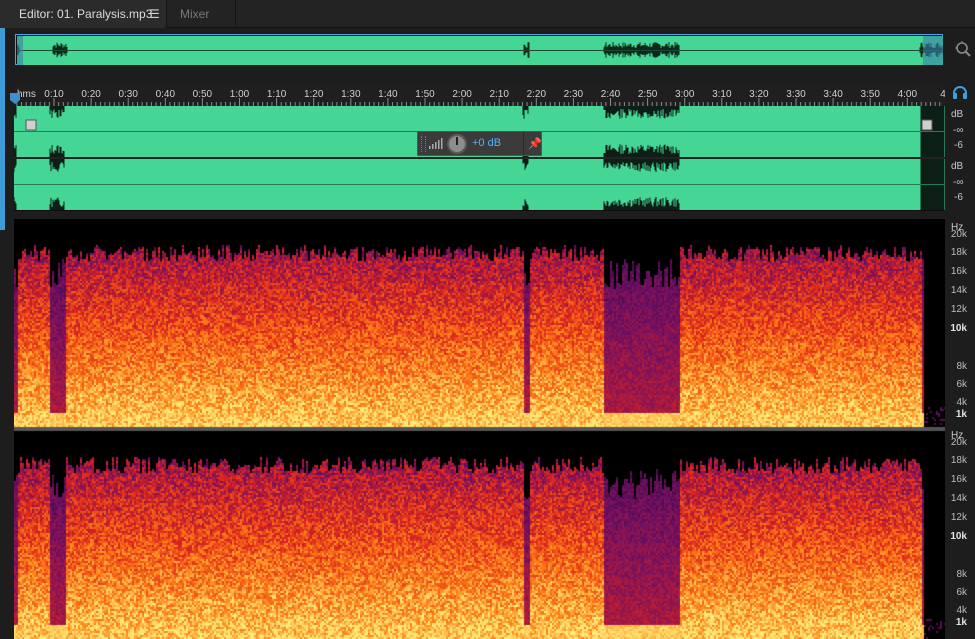 Image resolution: width=975 pixels, height=639 pixels. Describe the element at coordinates (523, 143) in the screenshot. I see `hud-divider` at that location.